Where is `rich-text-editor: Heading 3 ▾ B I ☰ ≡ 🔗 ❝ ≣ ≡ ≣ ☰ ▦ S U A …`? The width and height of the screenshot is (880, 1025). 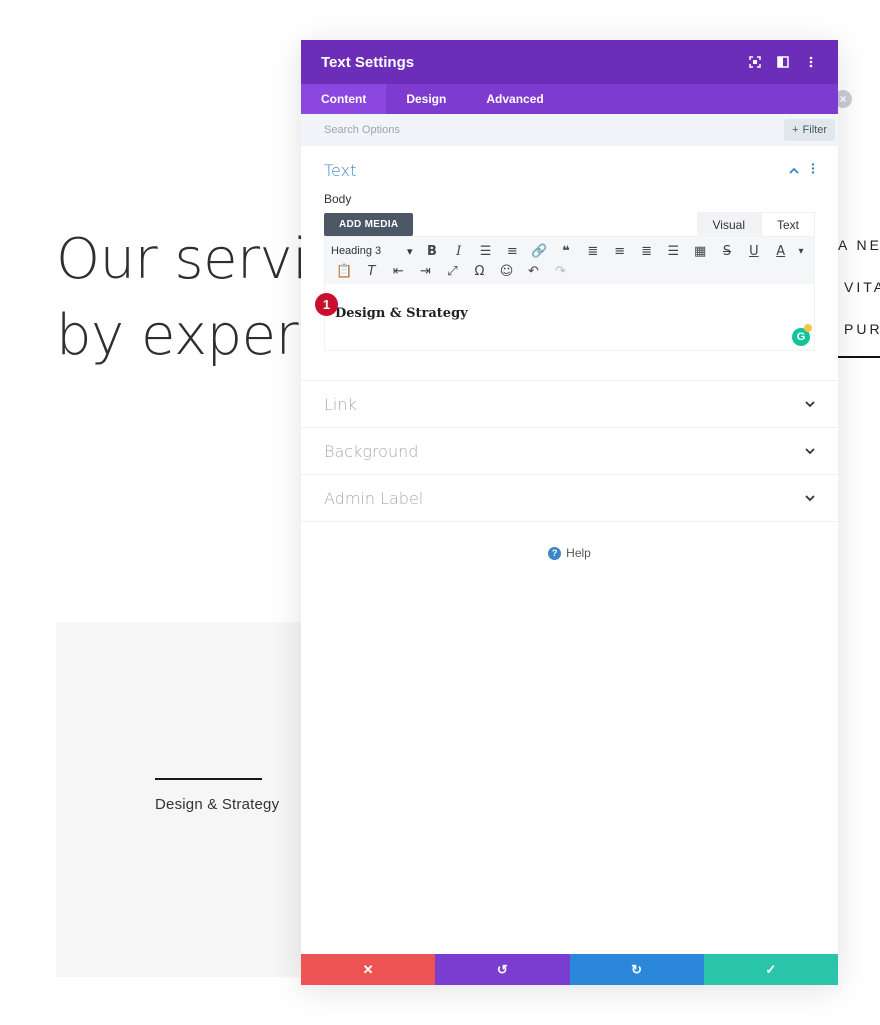
rich-text-editor: Heading 3 ▾ B I ☰ ≡ 🔗 ❝ ≣ ≡ ≣ ☰ ▦ S U A … is located at coordinates (569, 293).